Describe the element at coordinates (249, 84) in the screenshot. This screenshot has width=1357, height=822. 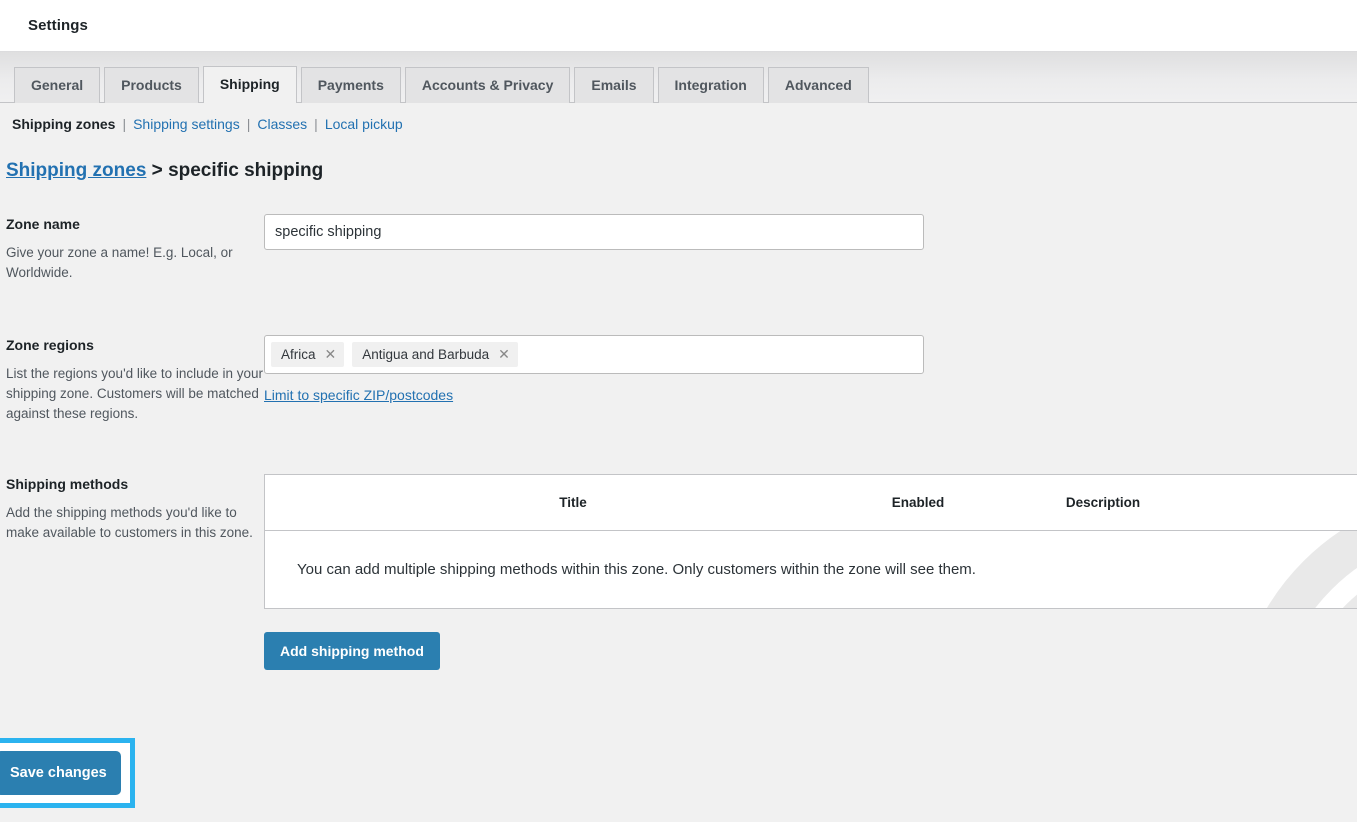
I see `tab-shipping: Shipping` at that location.